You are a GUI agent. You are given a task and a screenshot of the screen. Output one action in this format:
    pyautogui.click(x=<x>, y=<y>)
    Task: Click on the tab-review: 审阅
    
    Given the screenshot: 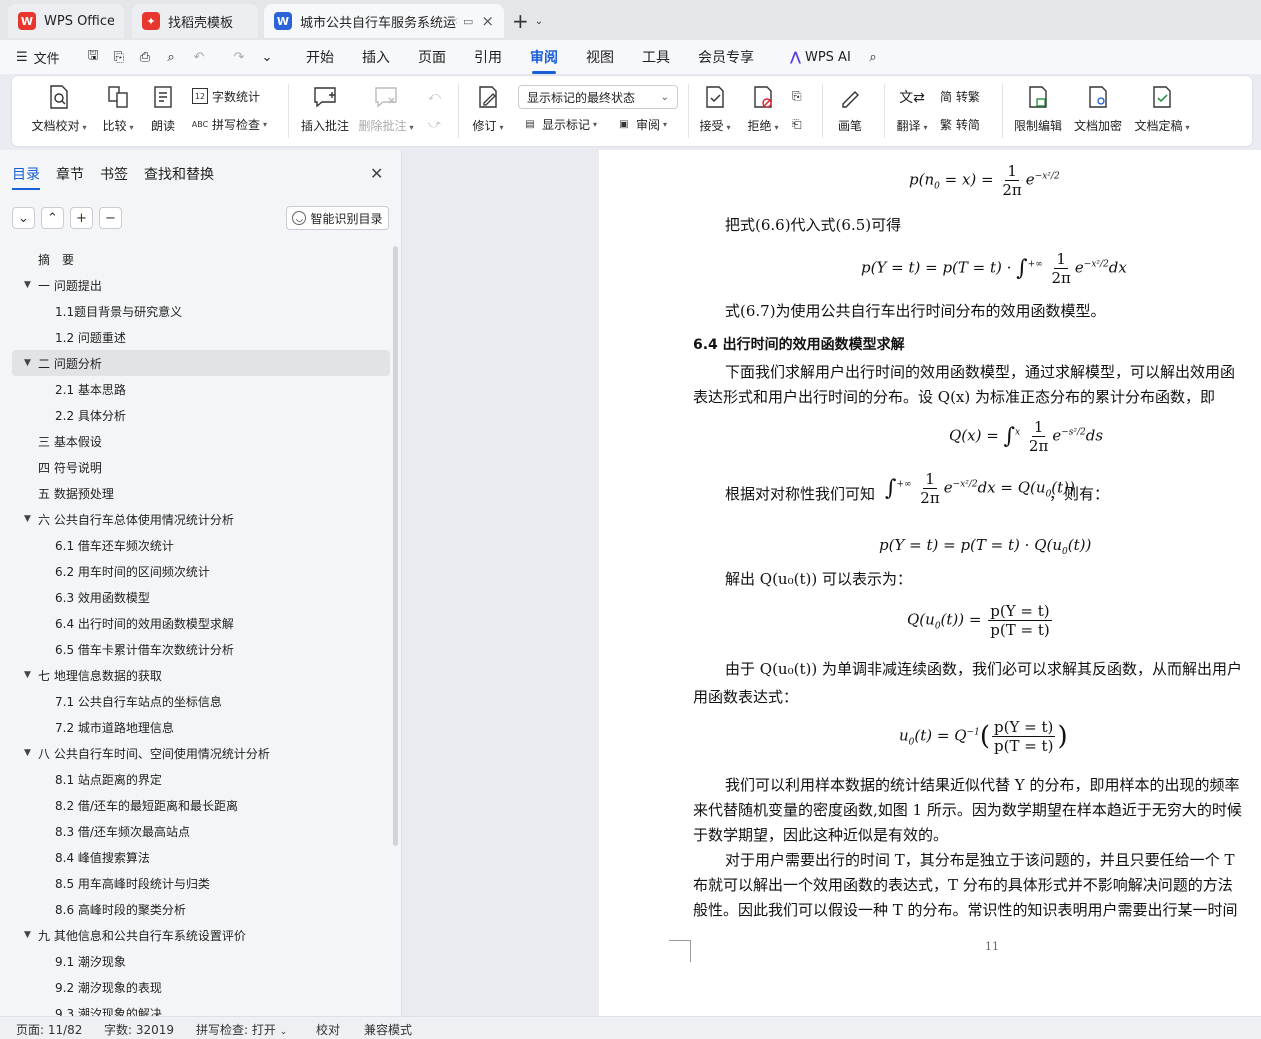 What is the action you would take?
    pyautogui.click(x=544, y=60)
    